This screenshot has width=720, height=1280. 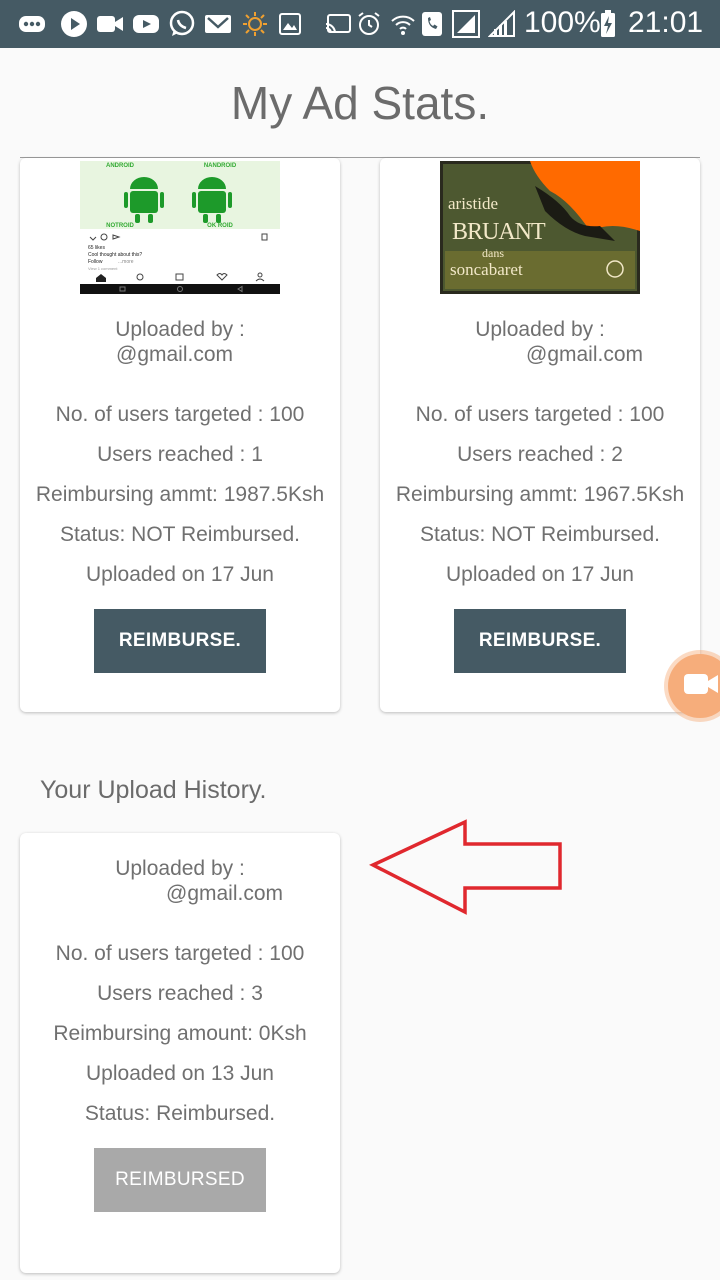 I want to click on reimbursing-amount: Reimbursing ammt: 1967.5Ksh, so click(x=540, y=494).